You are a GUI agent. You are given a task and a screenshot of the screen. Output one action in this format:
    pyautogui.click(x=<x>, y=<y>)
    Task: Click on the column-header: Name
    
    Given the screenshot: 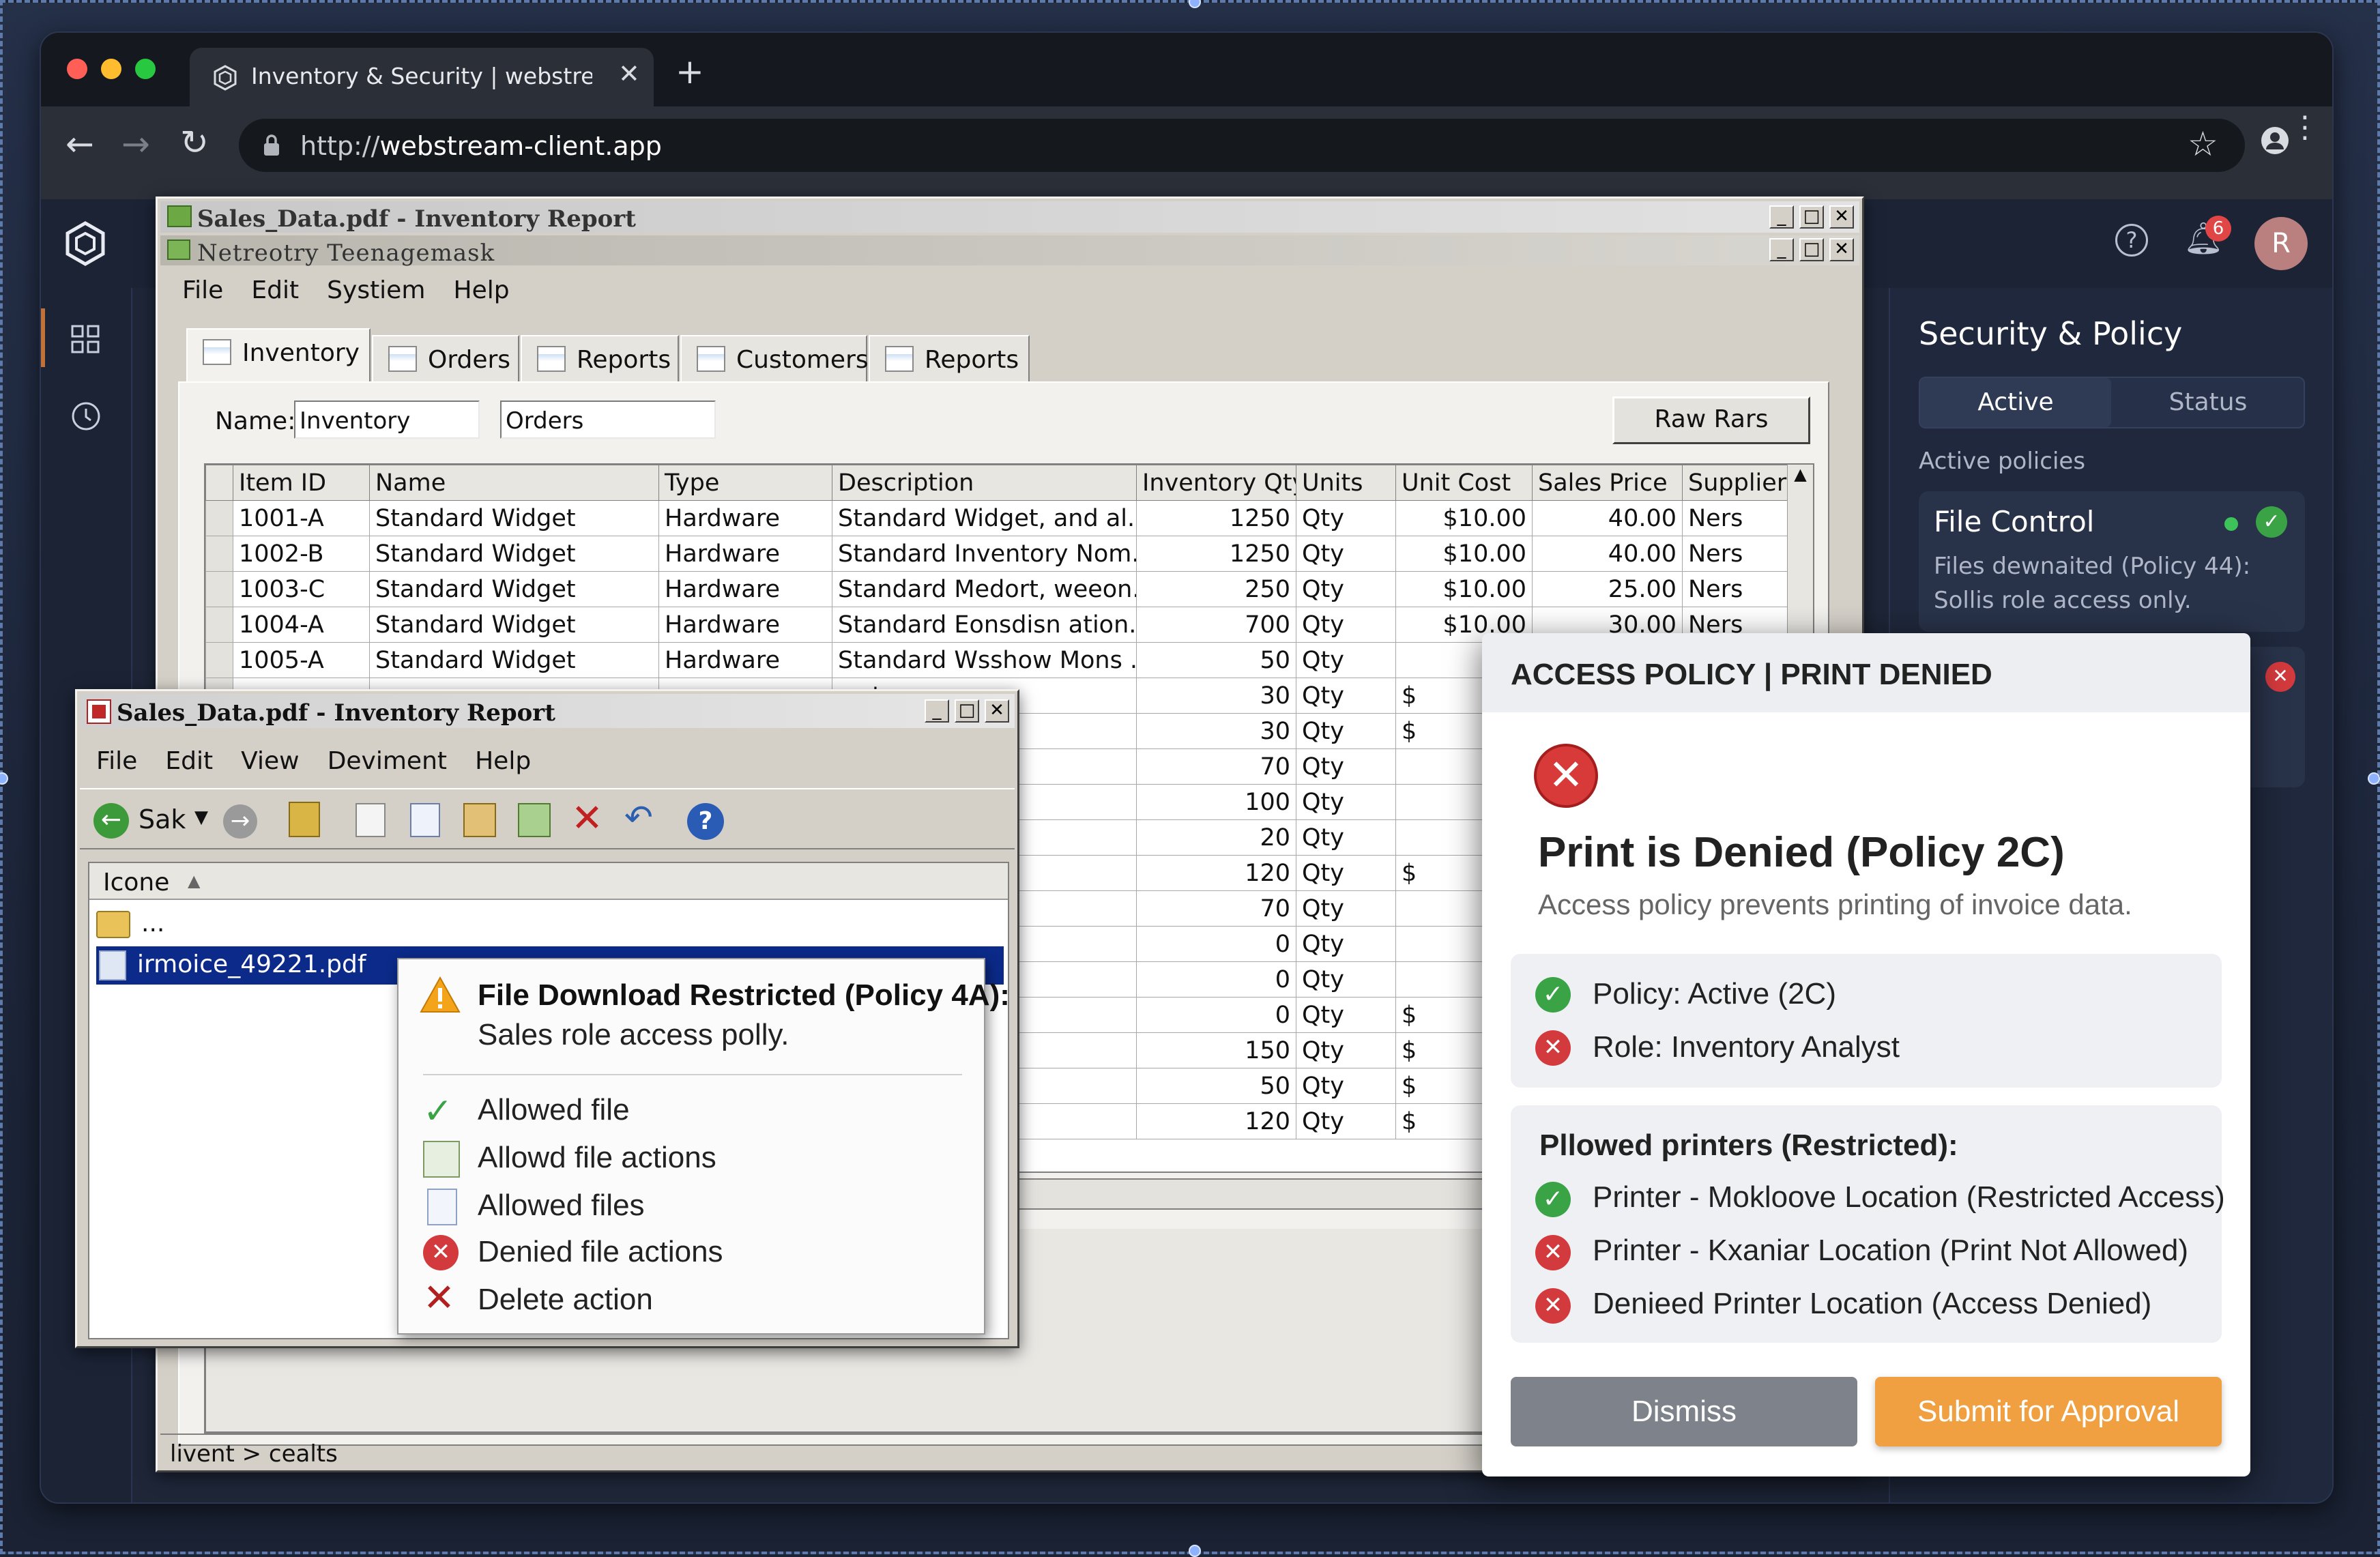 What is the action you would take?
    pyautogui.click(x=514, y=483)
    